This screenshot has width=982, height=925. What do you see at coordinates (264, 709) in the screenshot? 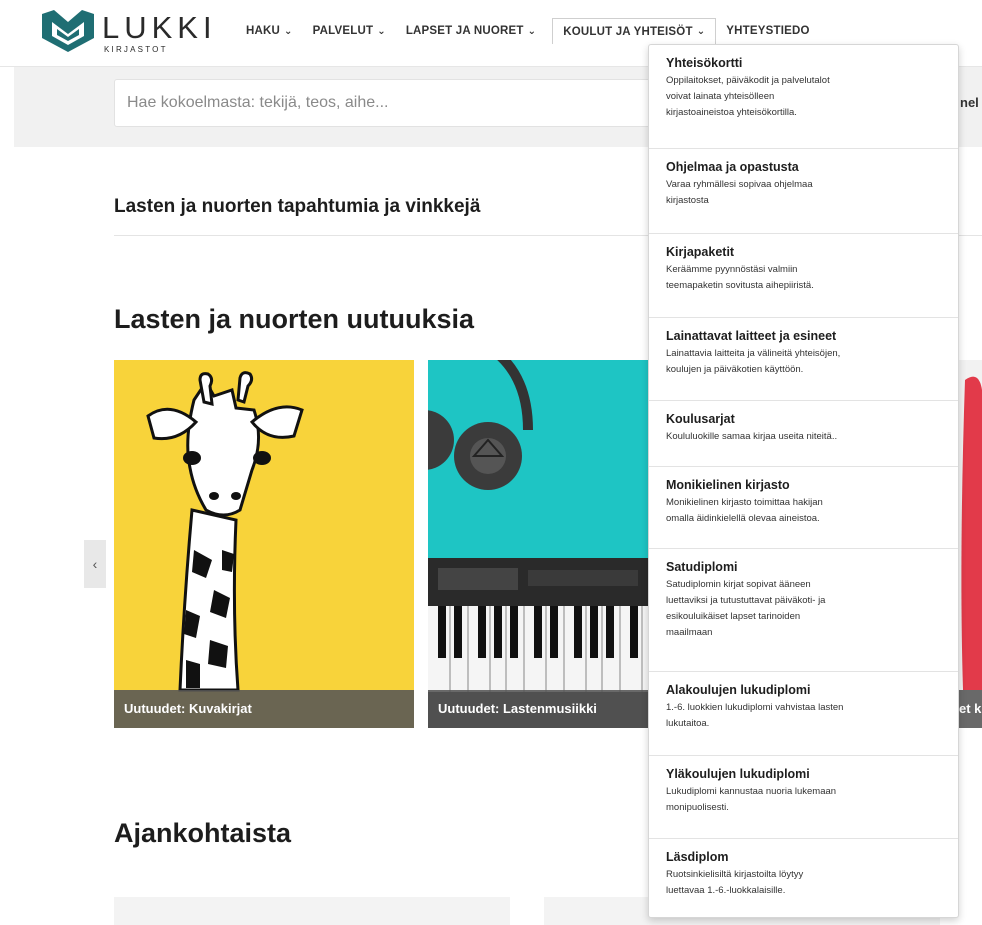
I see `card-caption: Uutuudet: Kuvakirjat` at bounding box center [264, 709].